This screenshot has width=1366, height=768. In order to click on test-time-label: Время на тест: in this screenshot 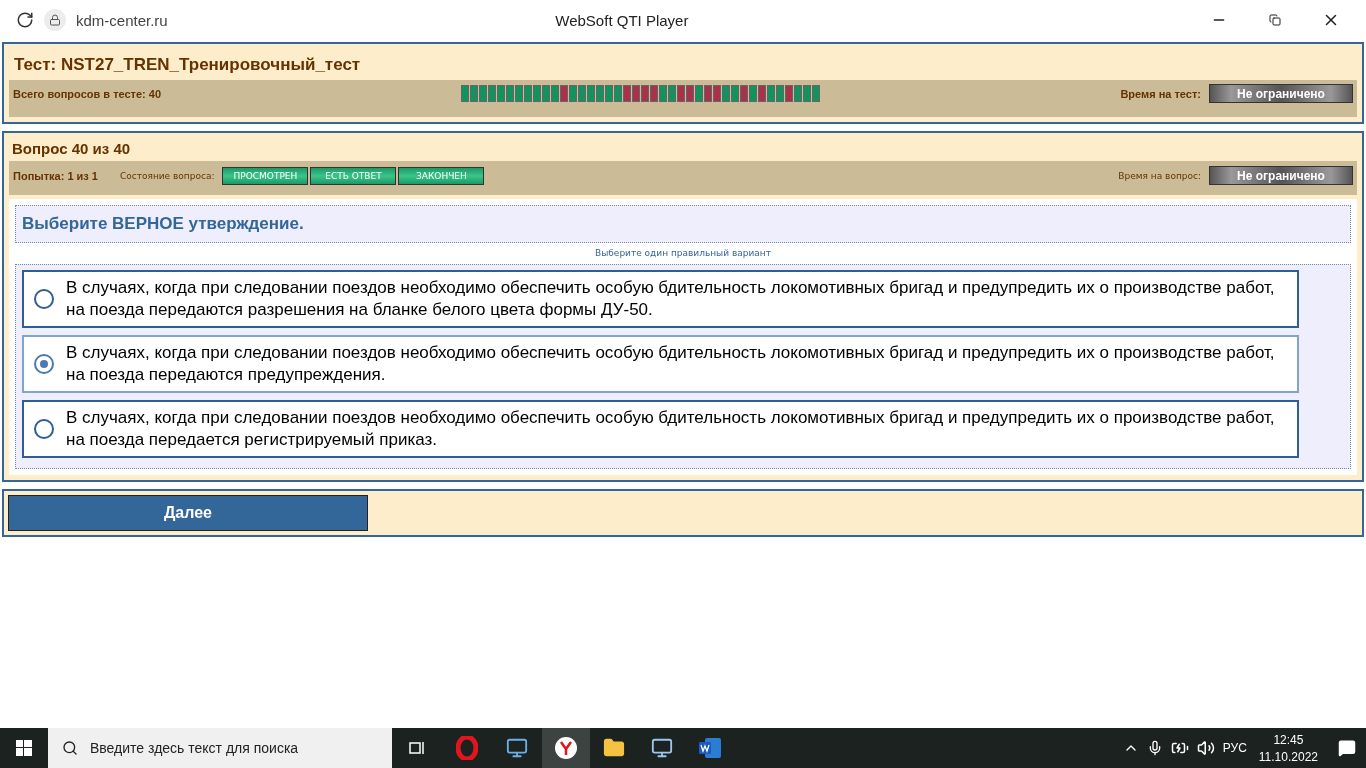, I will do `click(1160, 93)`.